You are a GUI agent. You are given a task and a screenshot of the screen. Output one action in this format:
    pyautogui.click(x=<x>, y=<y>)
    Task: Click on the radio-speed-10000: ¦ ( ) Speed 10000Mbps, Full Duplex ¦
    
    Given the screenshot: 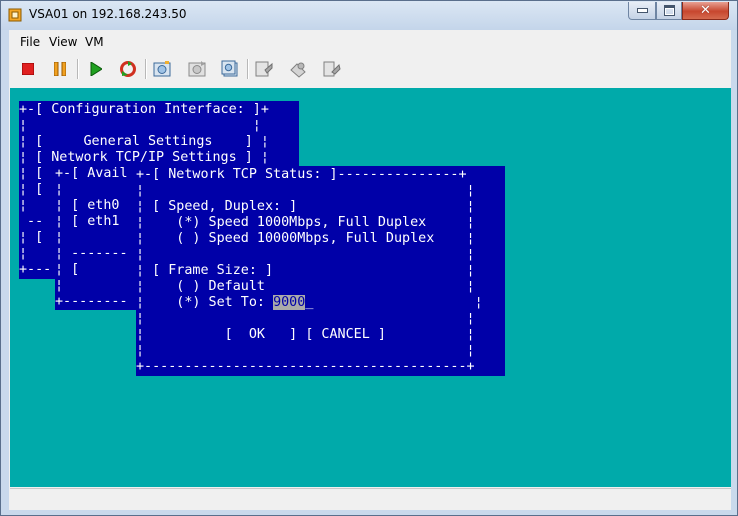 What is the action you would take?
    pyautogui.click(x=305, y=239)
    